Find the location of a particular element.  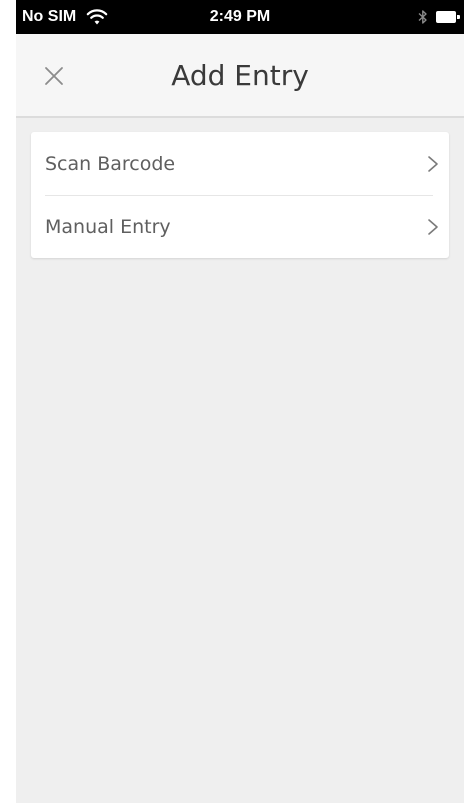

page-title: Add Entry is located at coordinates (240, 75).